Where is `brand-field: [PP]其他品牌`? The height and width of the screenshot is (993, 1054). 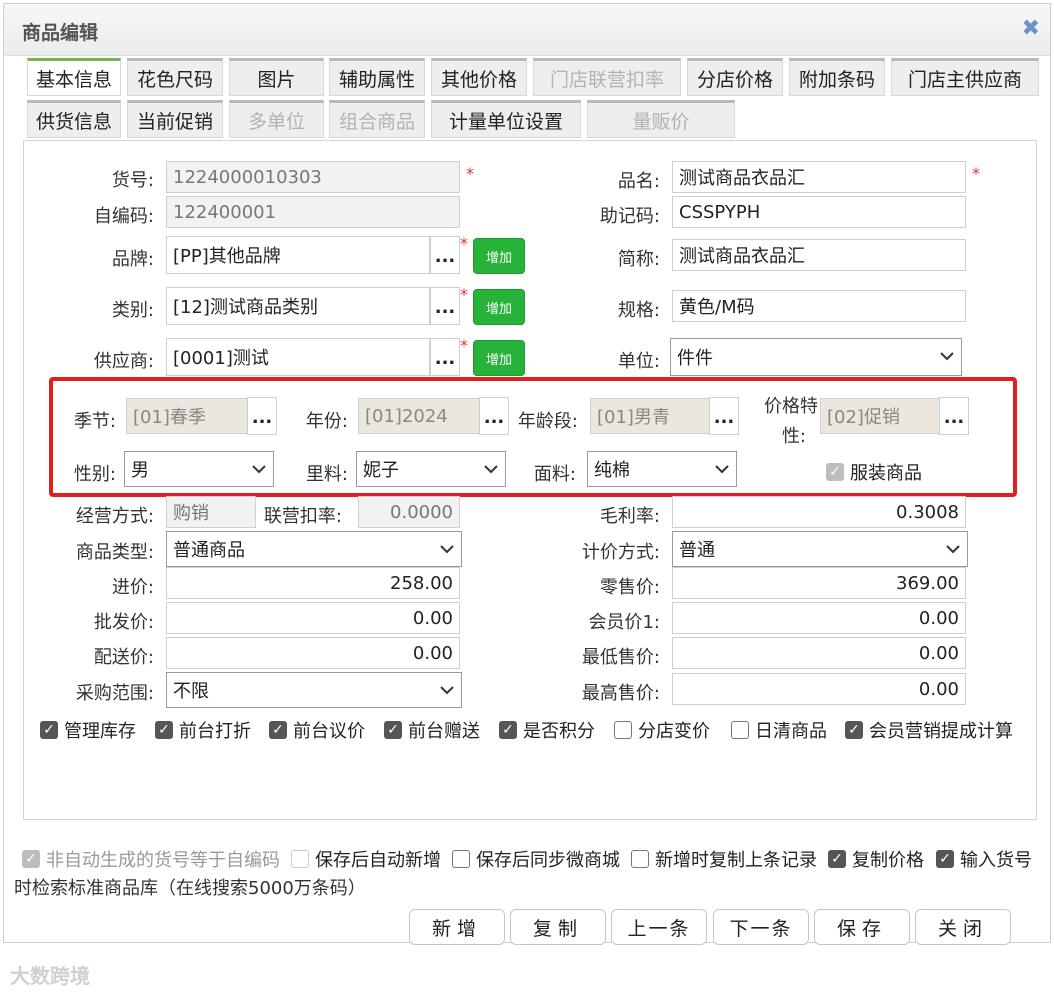 brand-field: [PP]其他品牌 is located at coordinates (298, 255).